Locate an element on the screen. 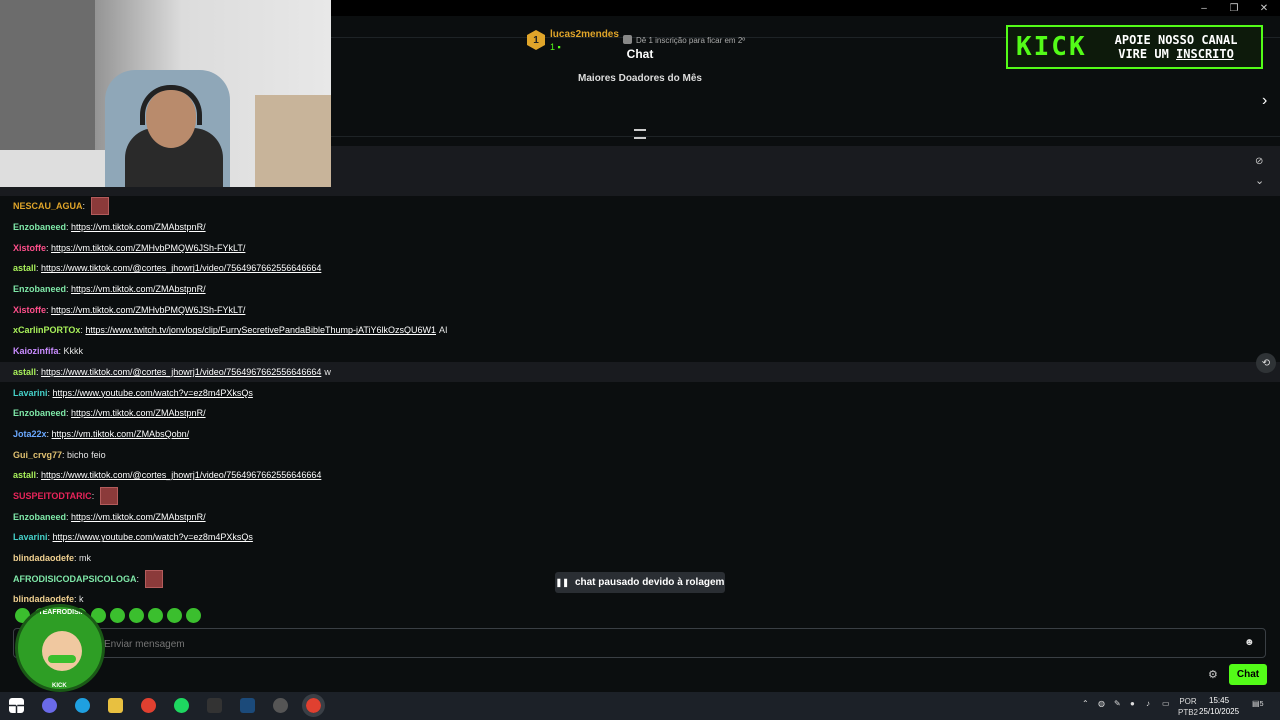 This screenshot has width=1280, height=720. chat-message: NESCAU_AGUA: is located at coordinates (640, 206).